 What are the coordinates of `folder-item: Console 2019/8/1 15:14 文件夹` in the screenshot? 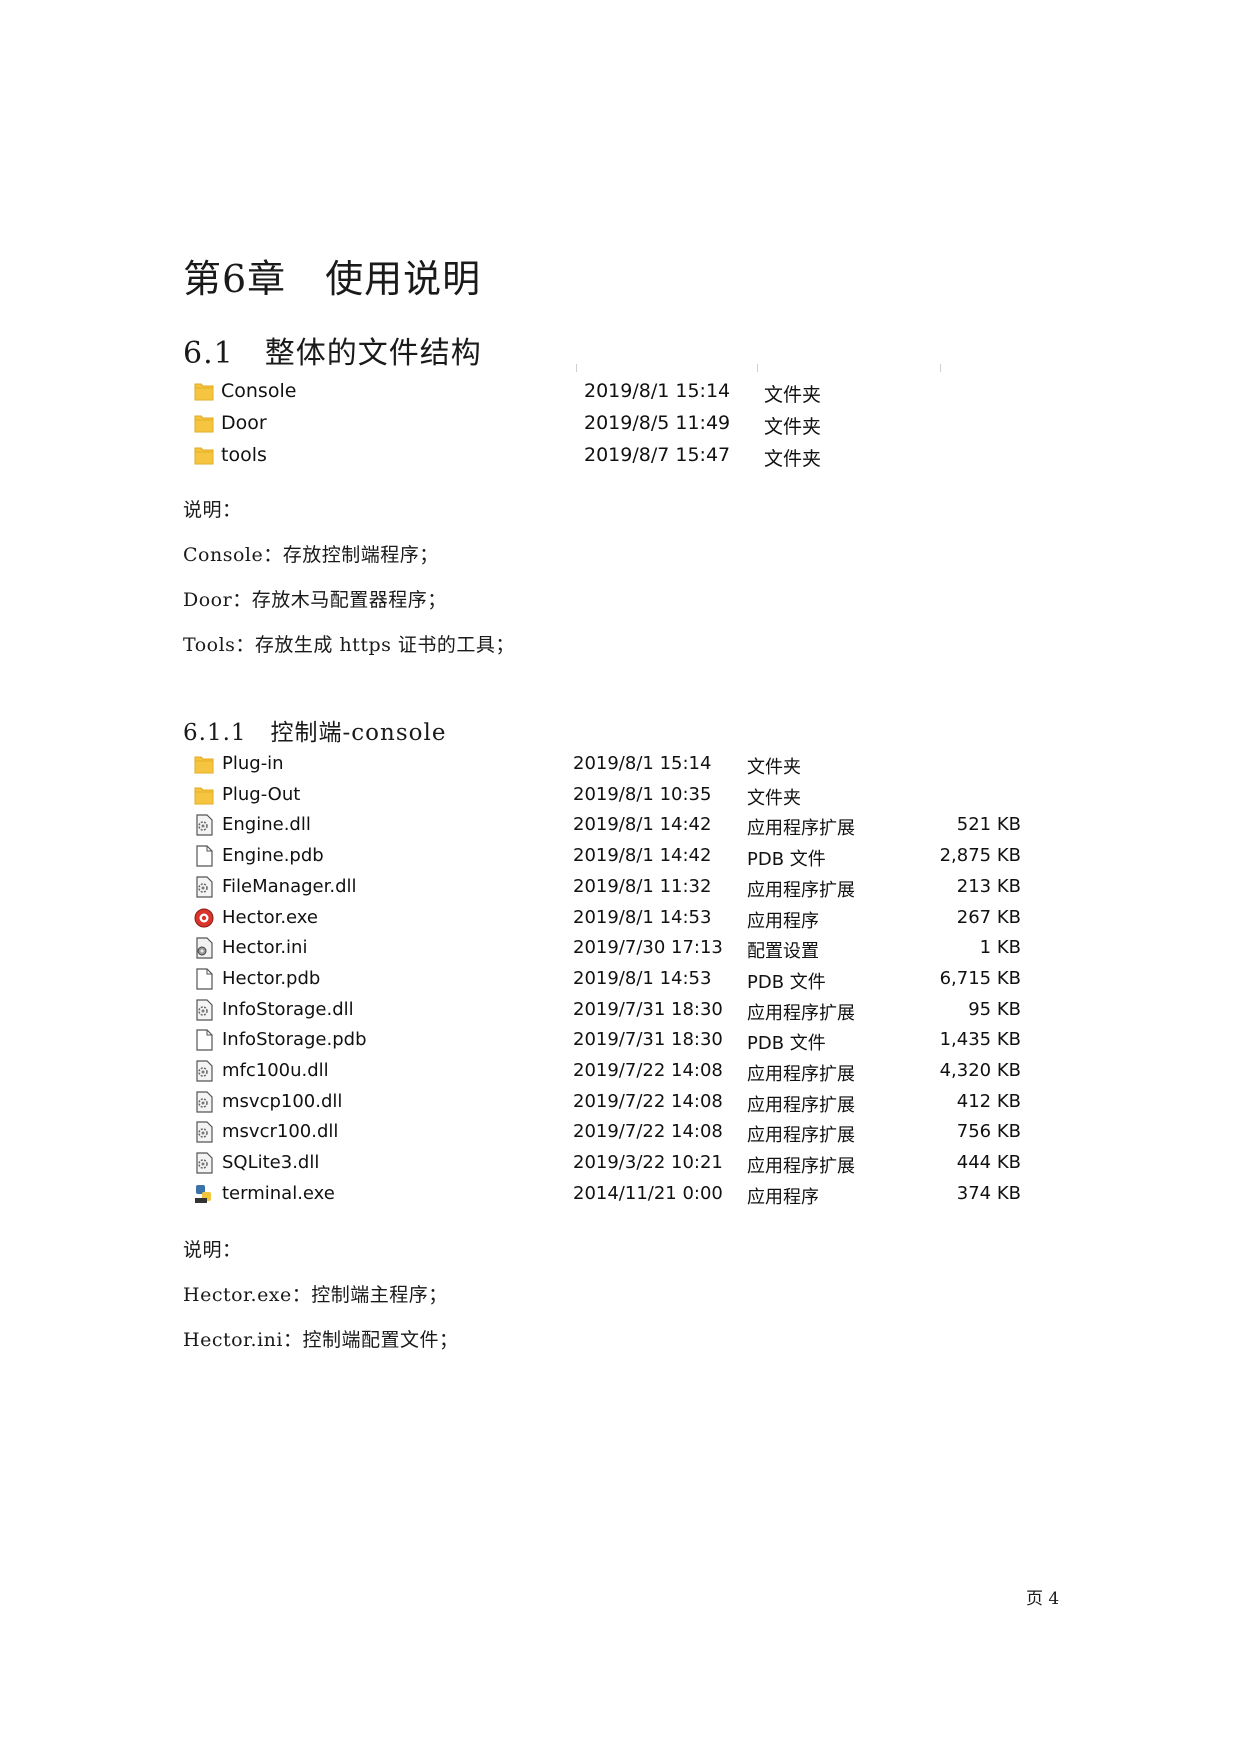 It's located at (620, 392).